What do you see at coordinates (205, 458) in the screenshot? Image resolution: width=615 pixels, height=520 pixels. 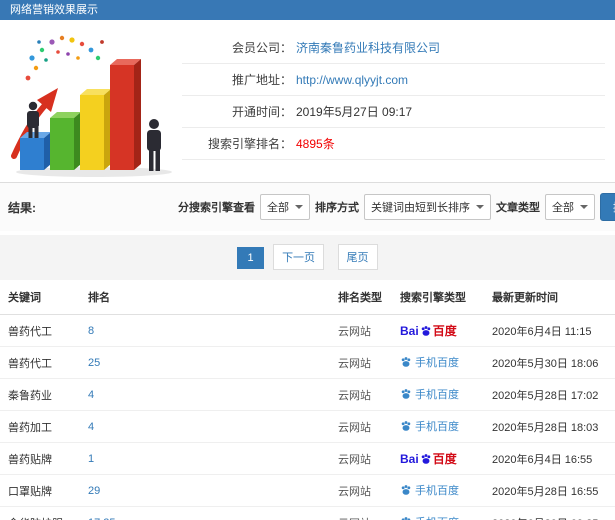 I see `rank-link: 1` at bounding box center [205, 458].